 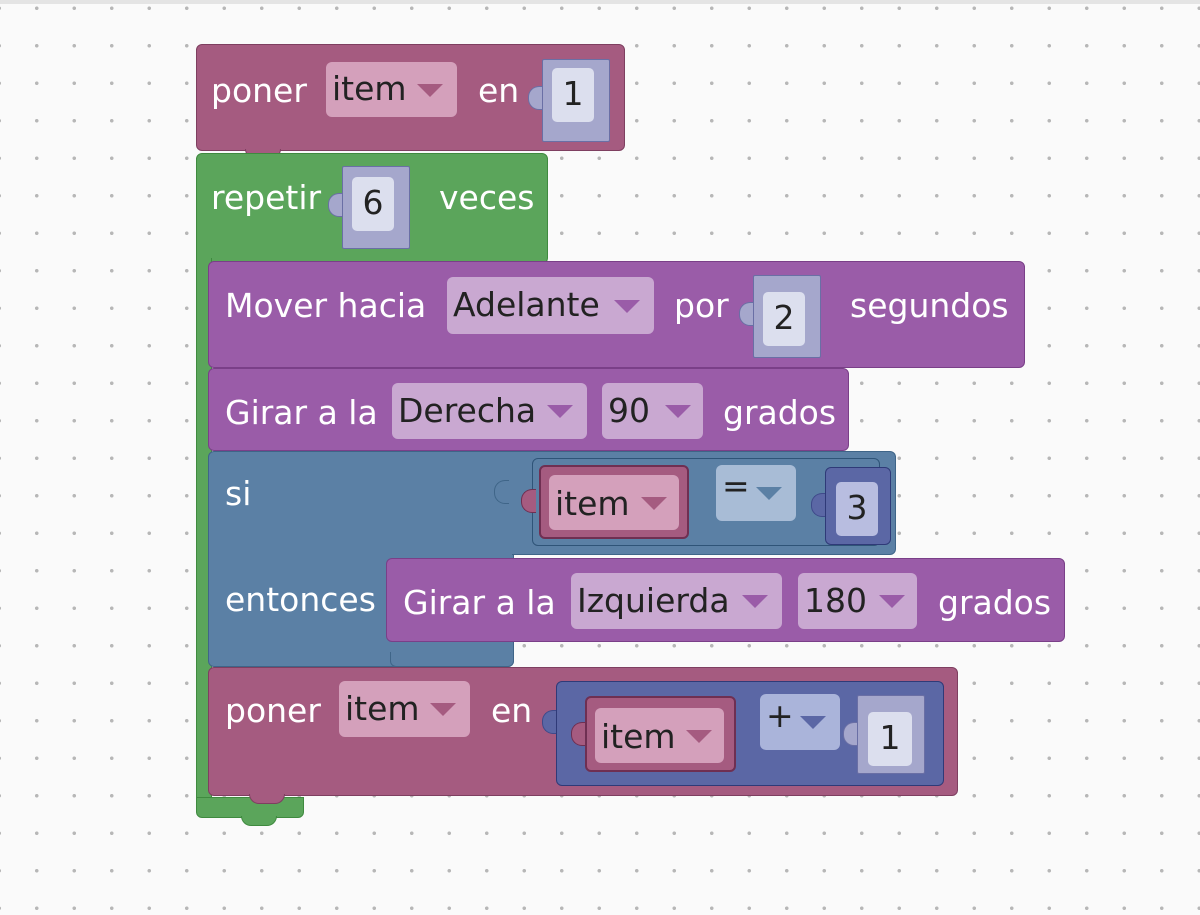 What do you see at coordinates (600, 2) in the screenshot?
I see `workspace-top-border` at bounding box center [600, 2].